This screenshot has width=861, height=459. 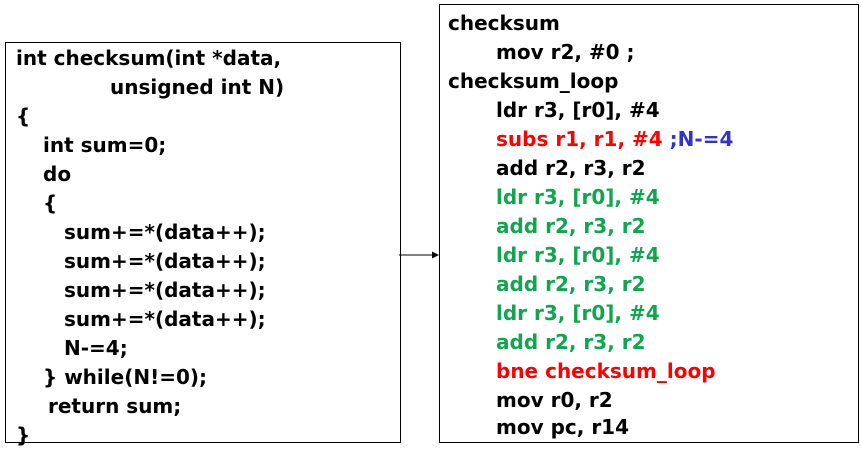 I want to click on asm-label-loop: checksum_loop, so click(x=533, y=81).